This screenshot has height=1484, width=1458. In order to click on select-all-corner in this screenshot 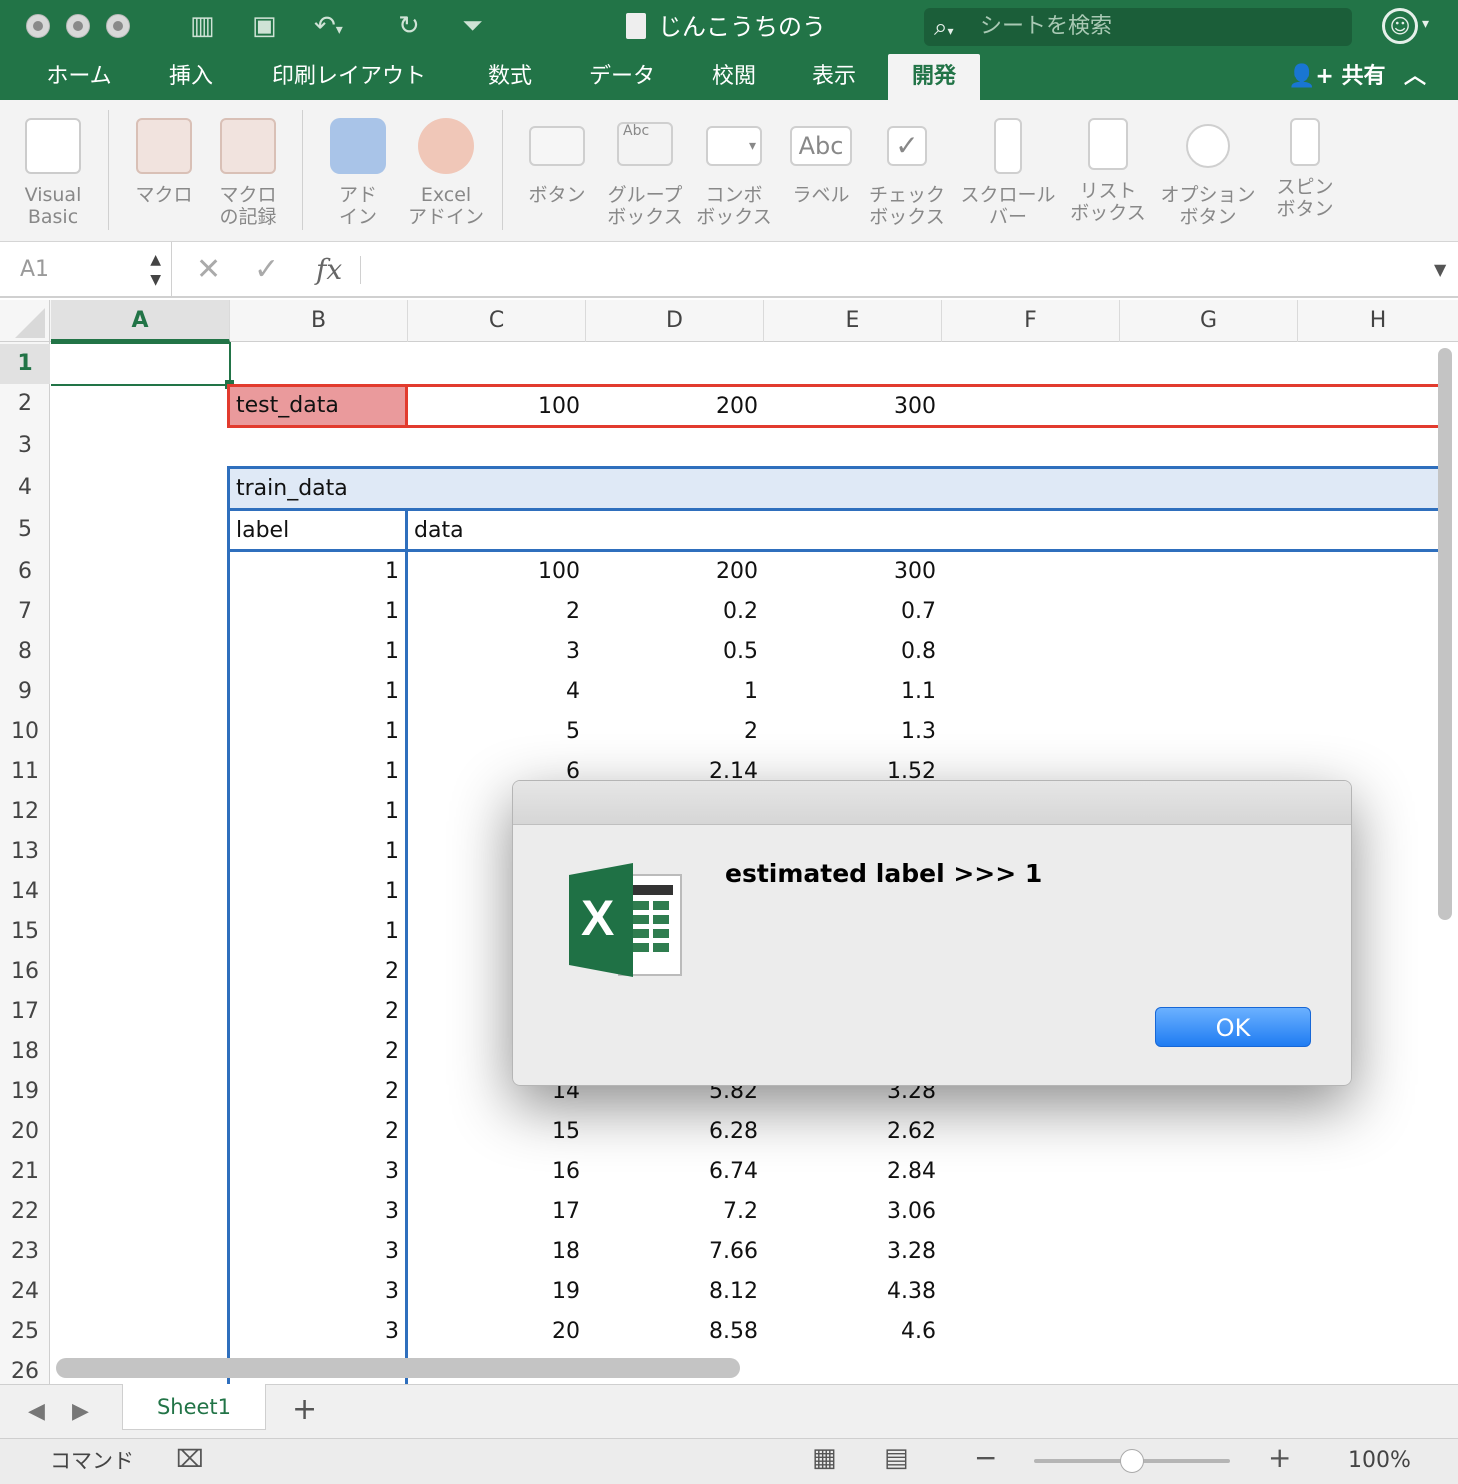, I will do `click(25, 321)`.